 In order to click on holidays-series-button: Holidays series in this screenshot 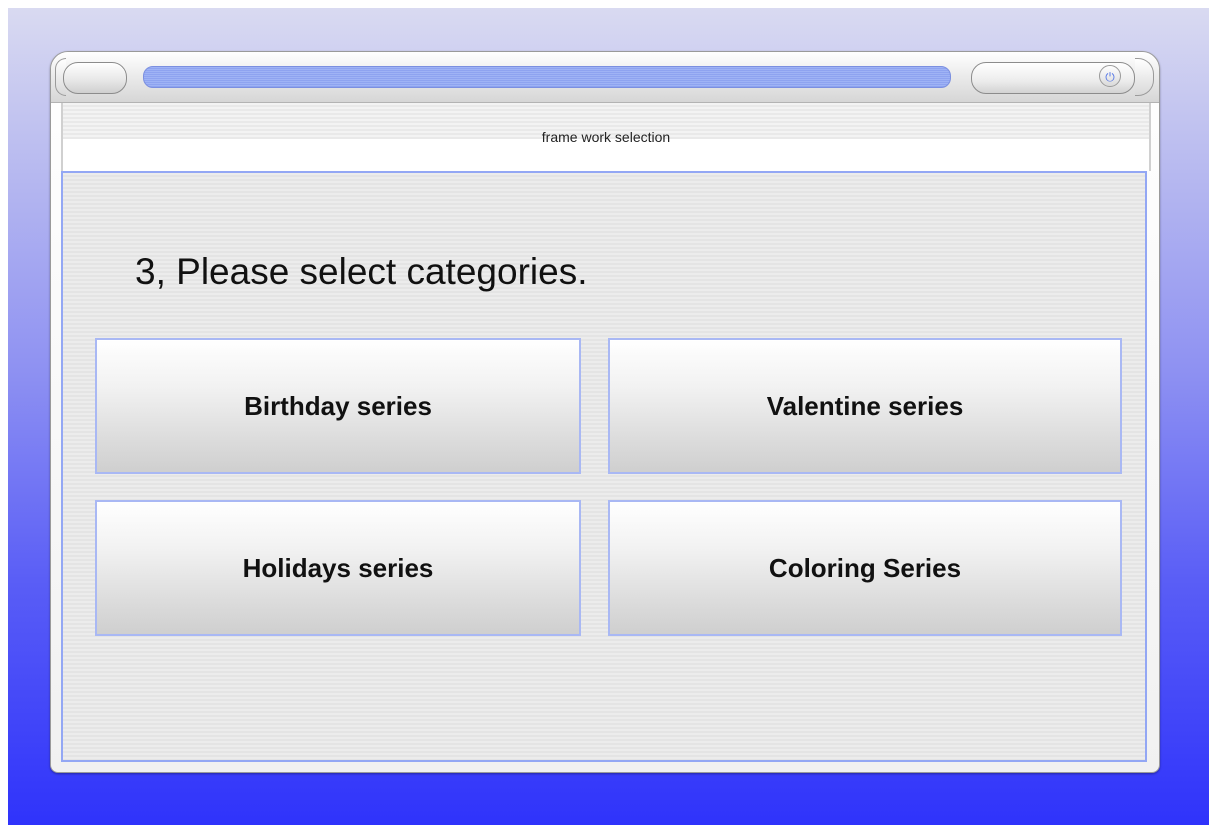, I will do `click(338, 568)`.